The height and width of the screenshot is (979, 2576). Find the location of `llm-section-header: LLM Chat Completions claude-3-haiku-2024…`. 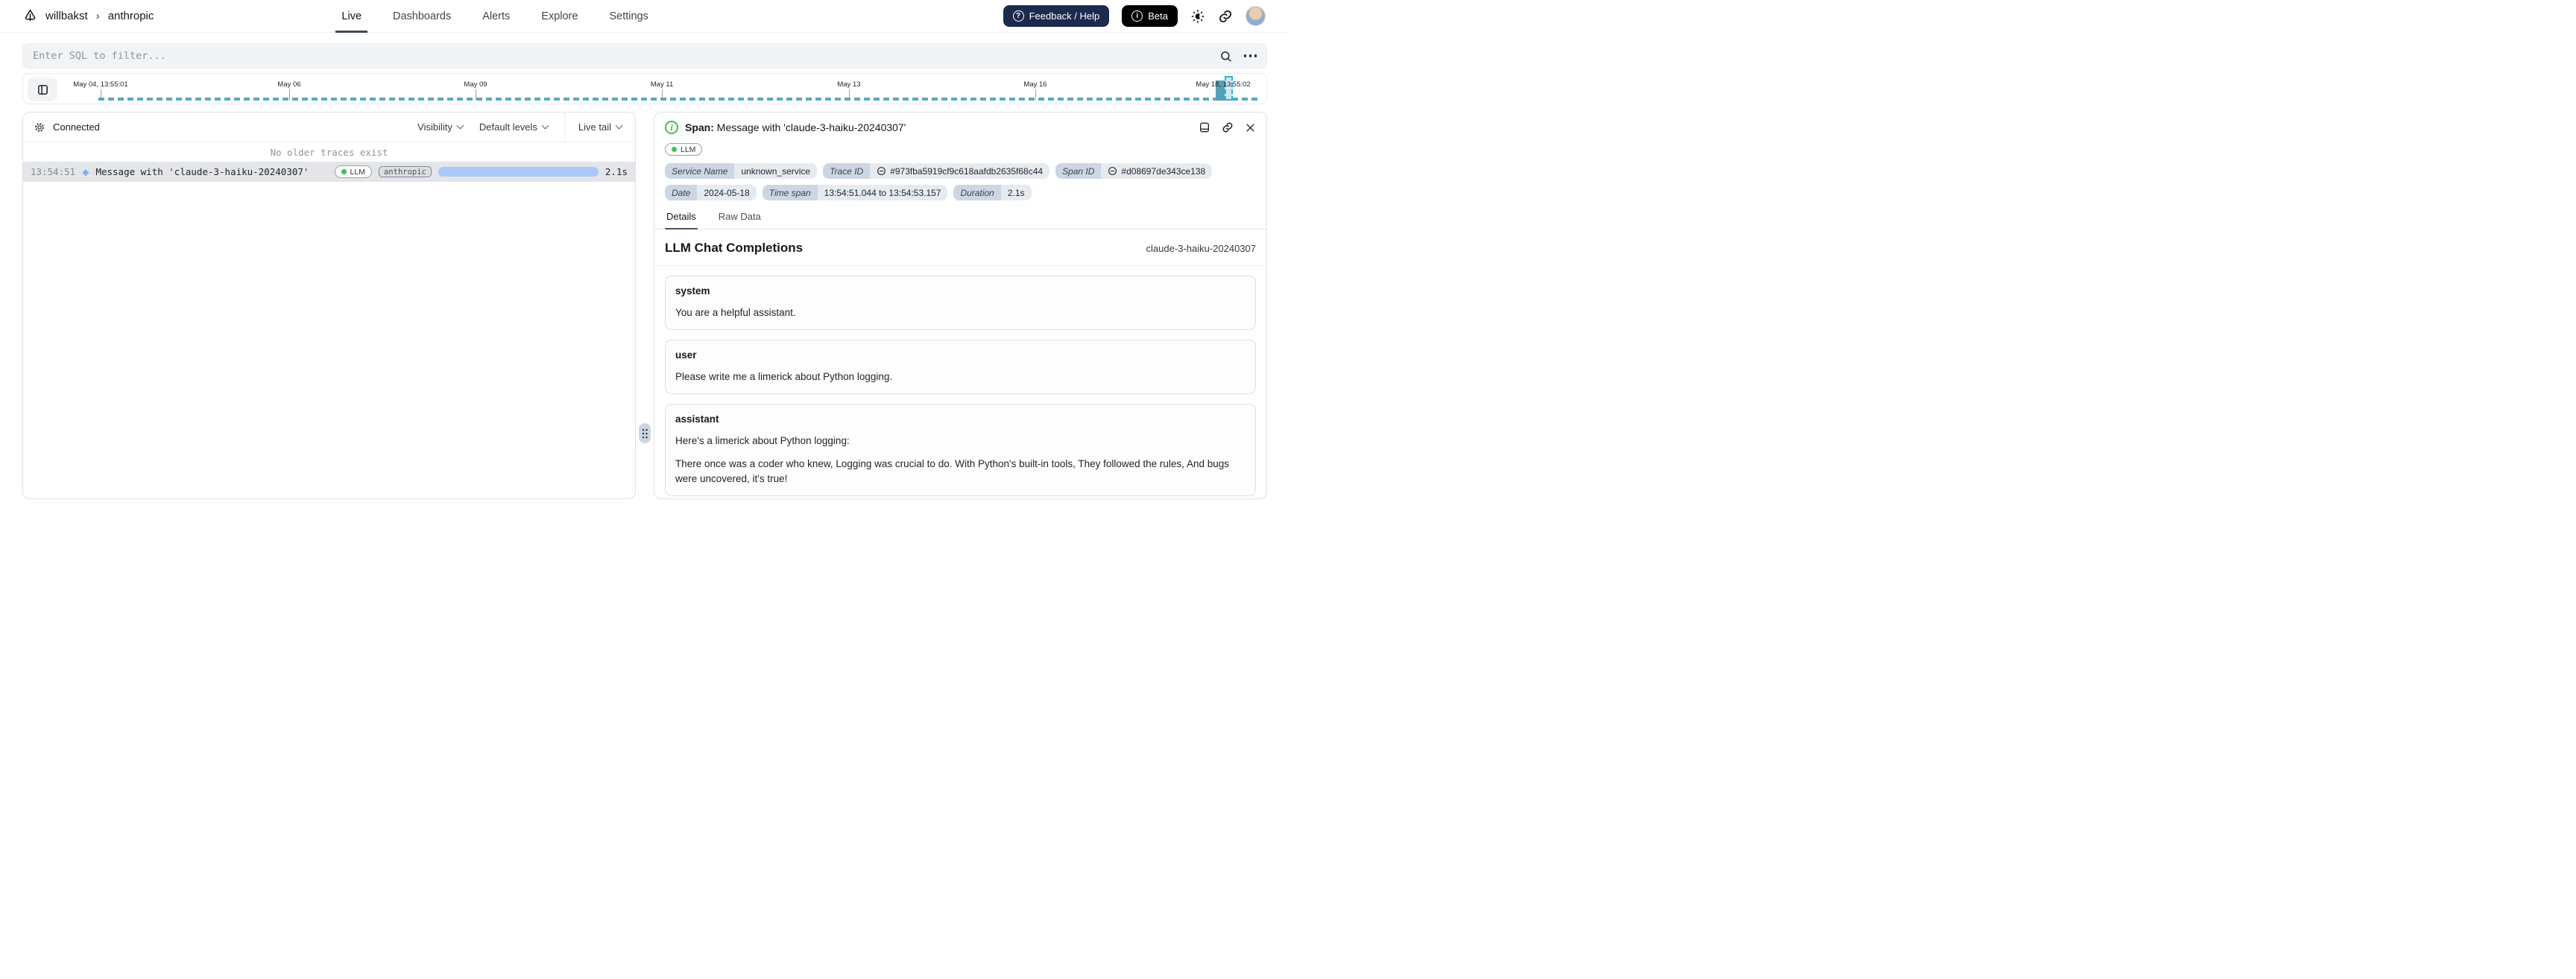

llm-section-header: LLM Chat Completions claude-3-haiku-2024… is located at coordinates (960, 247).